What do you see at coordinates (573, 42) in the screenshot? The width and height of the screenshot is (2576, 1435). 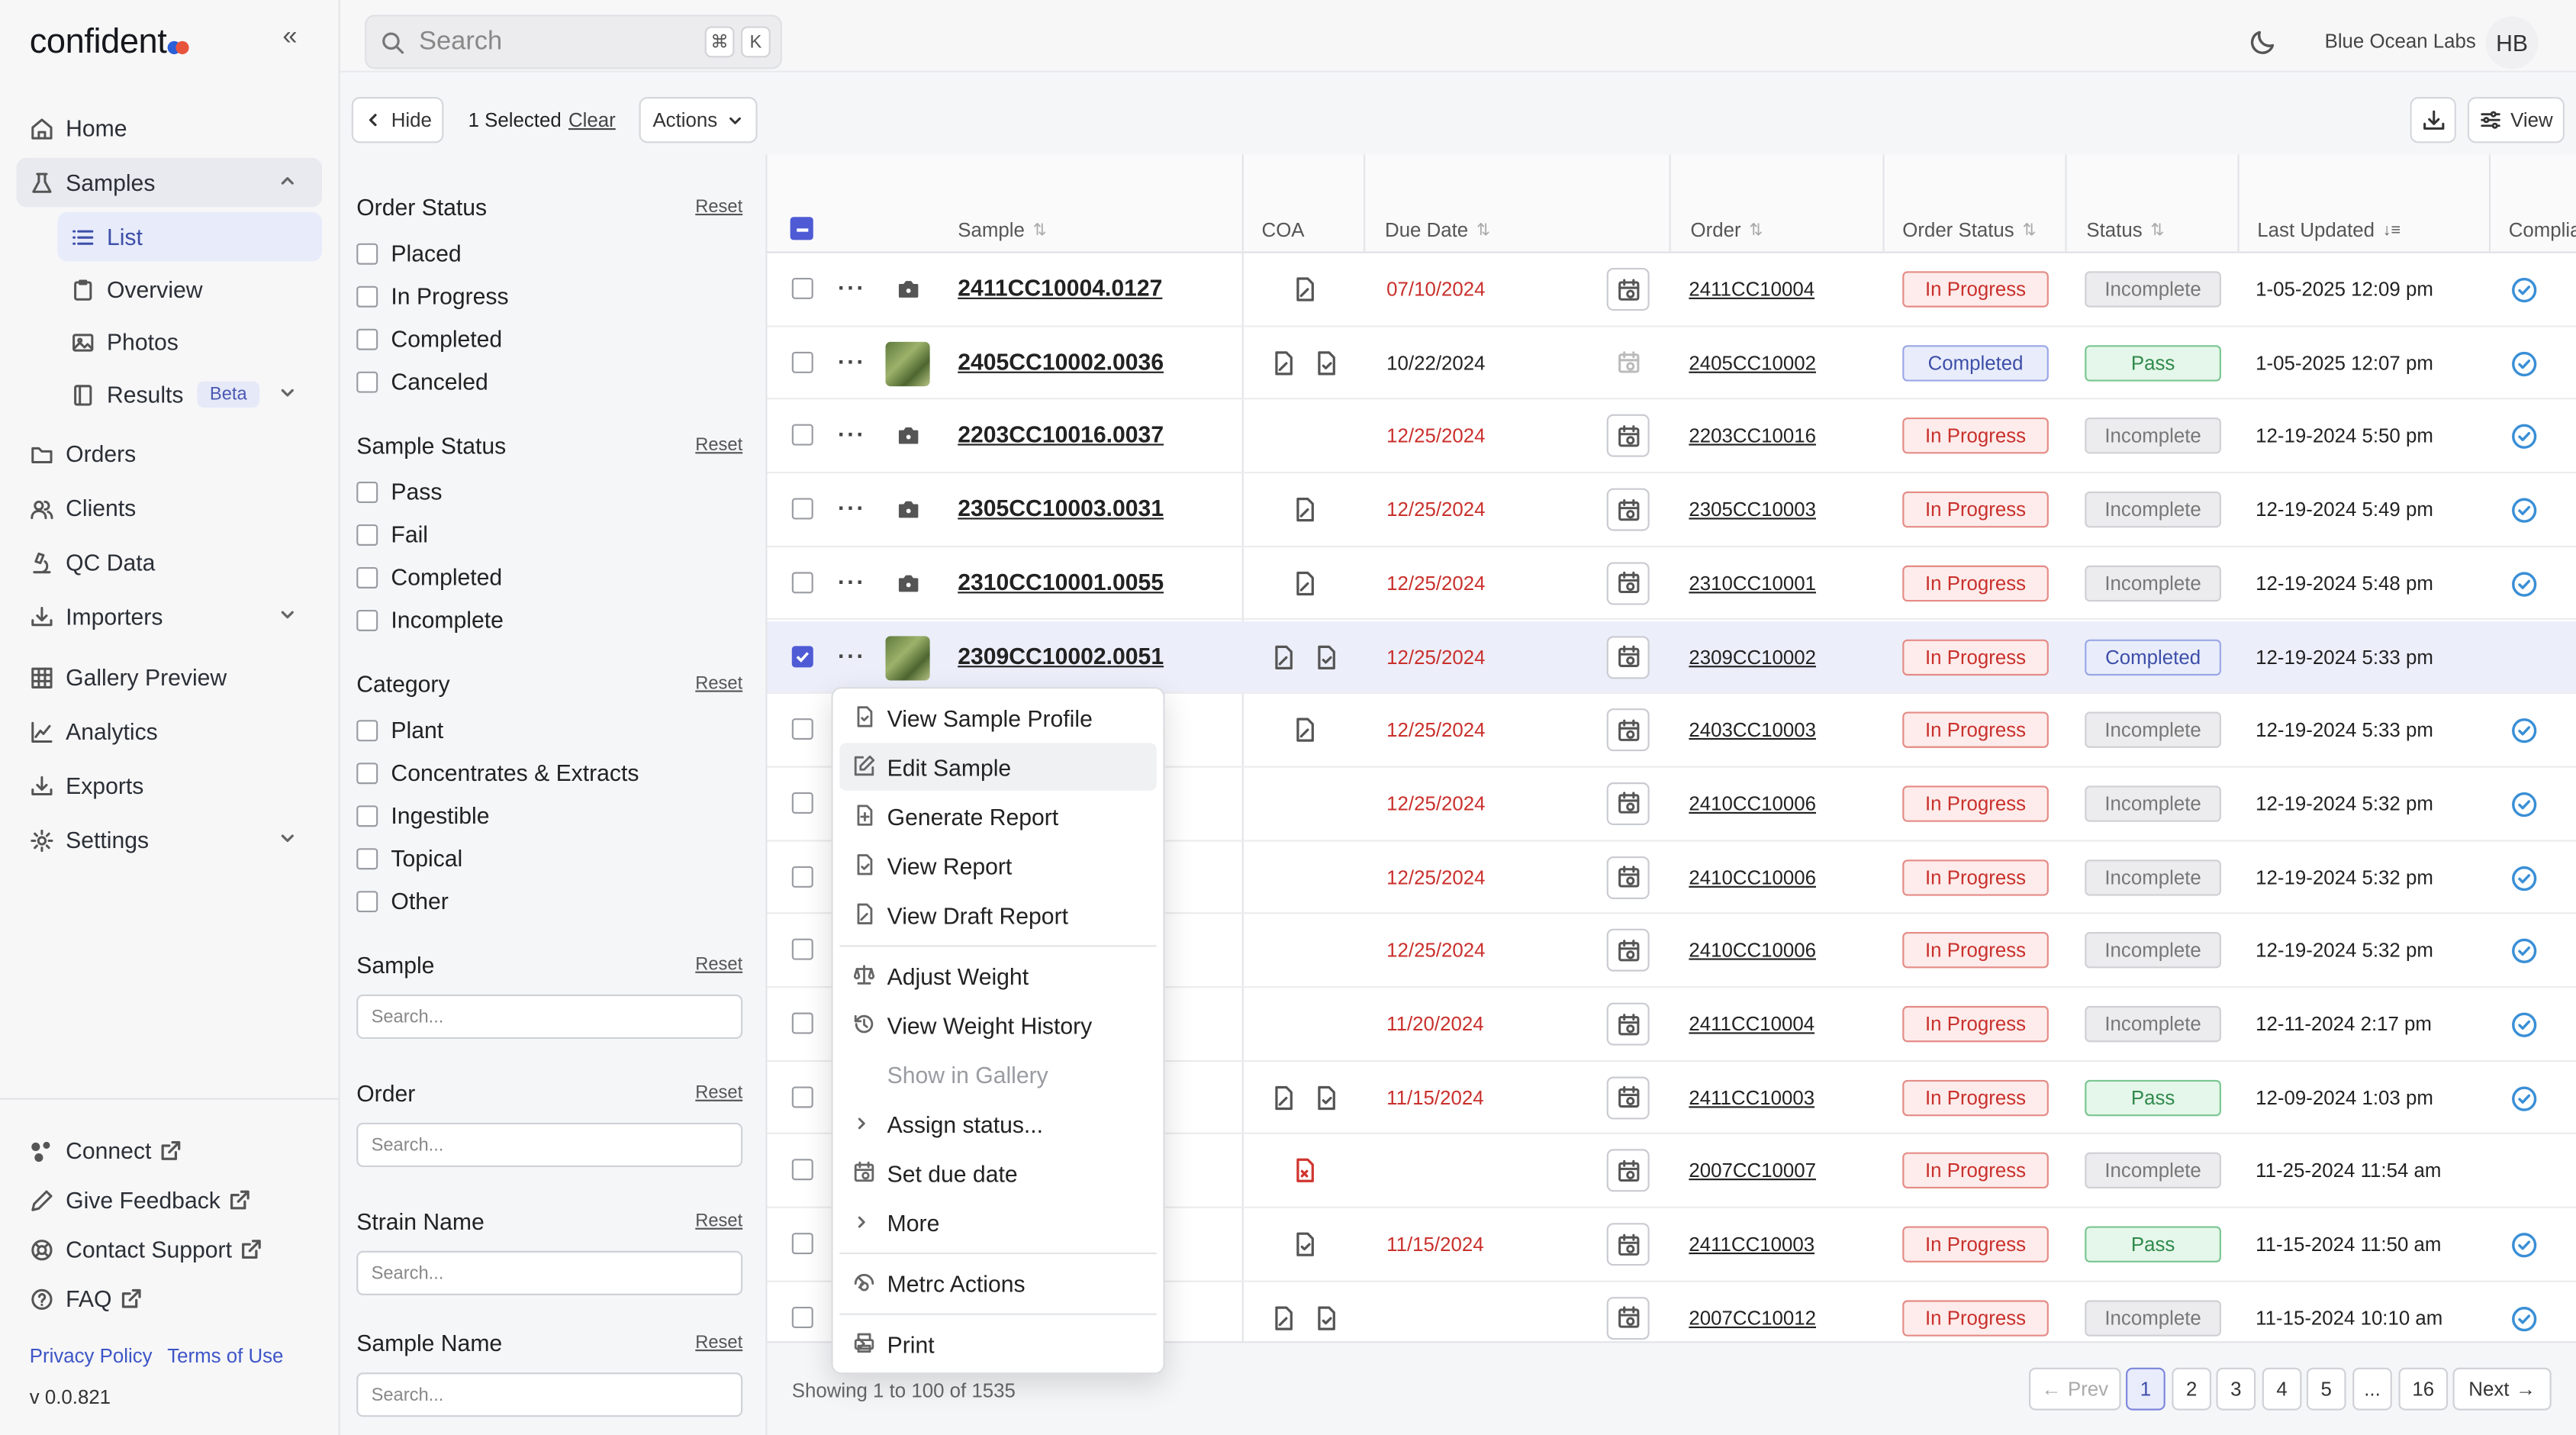 I see `global-search: Search ⌘ K` at bounding box center [573, 42].